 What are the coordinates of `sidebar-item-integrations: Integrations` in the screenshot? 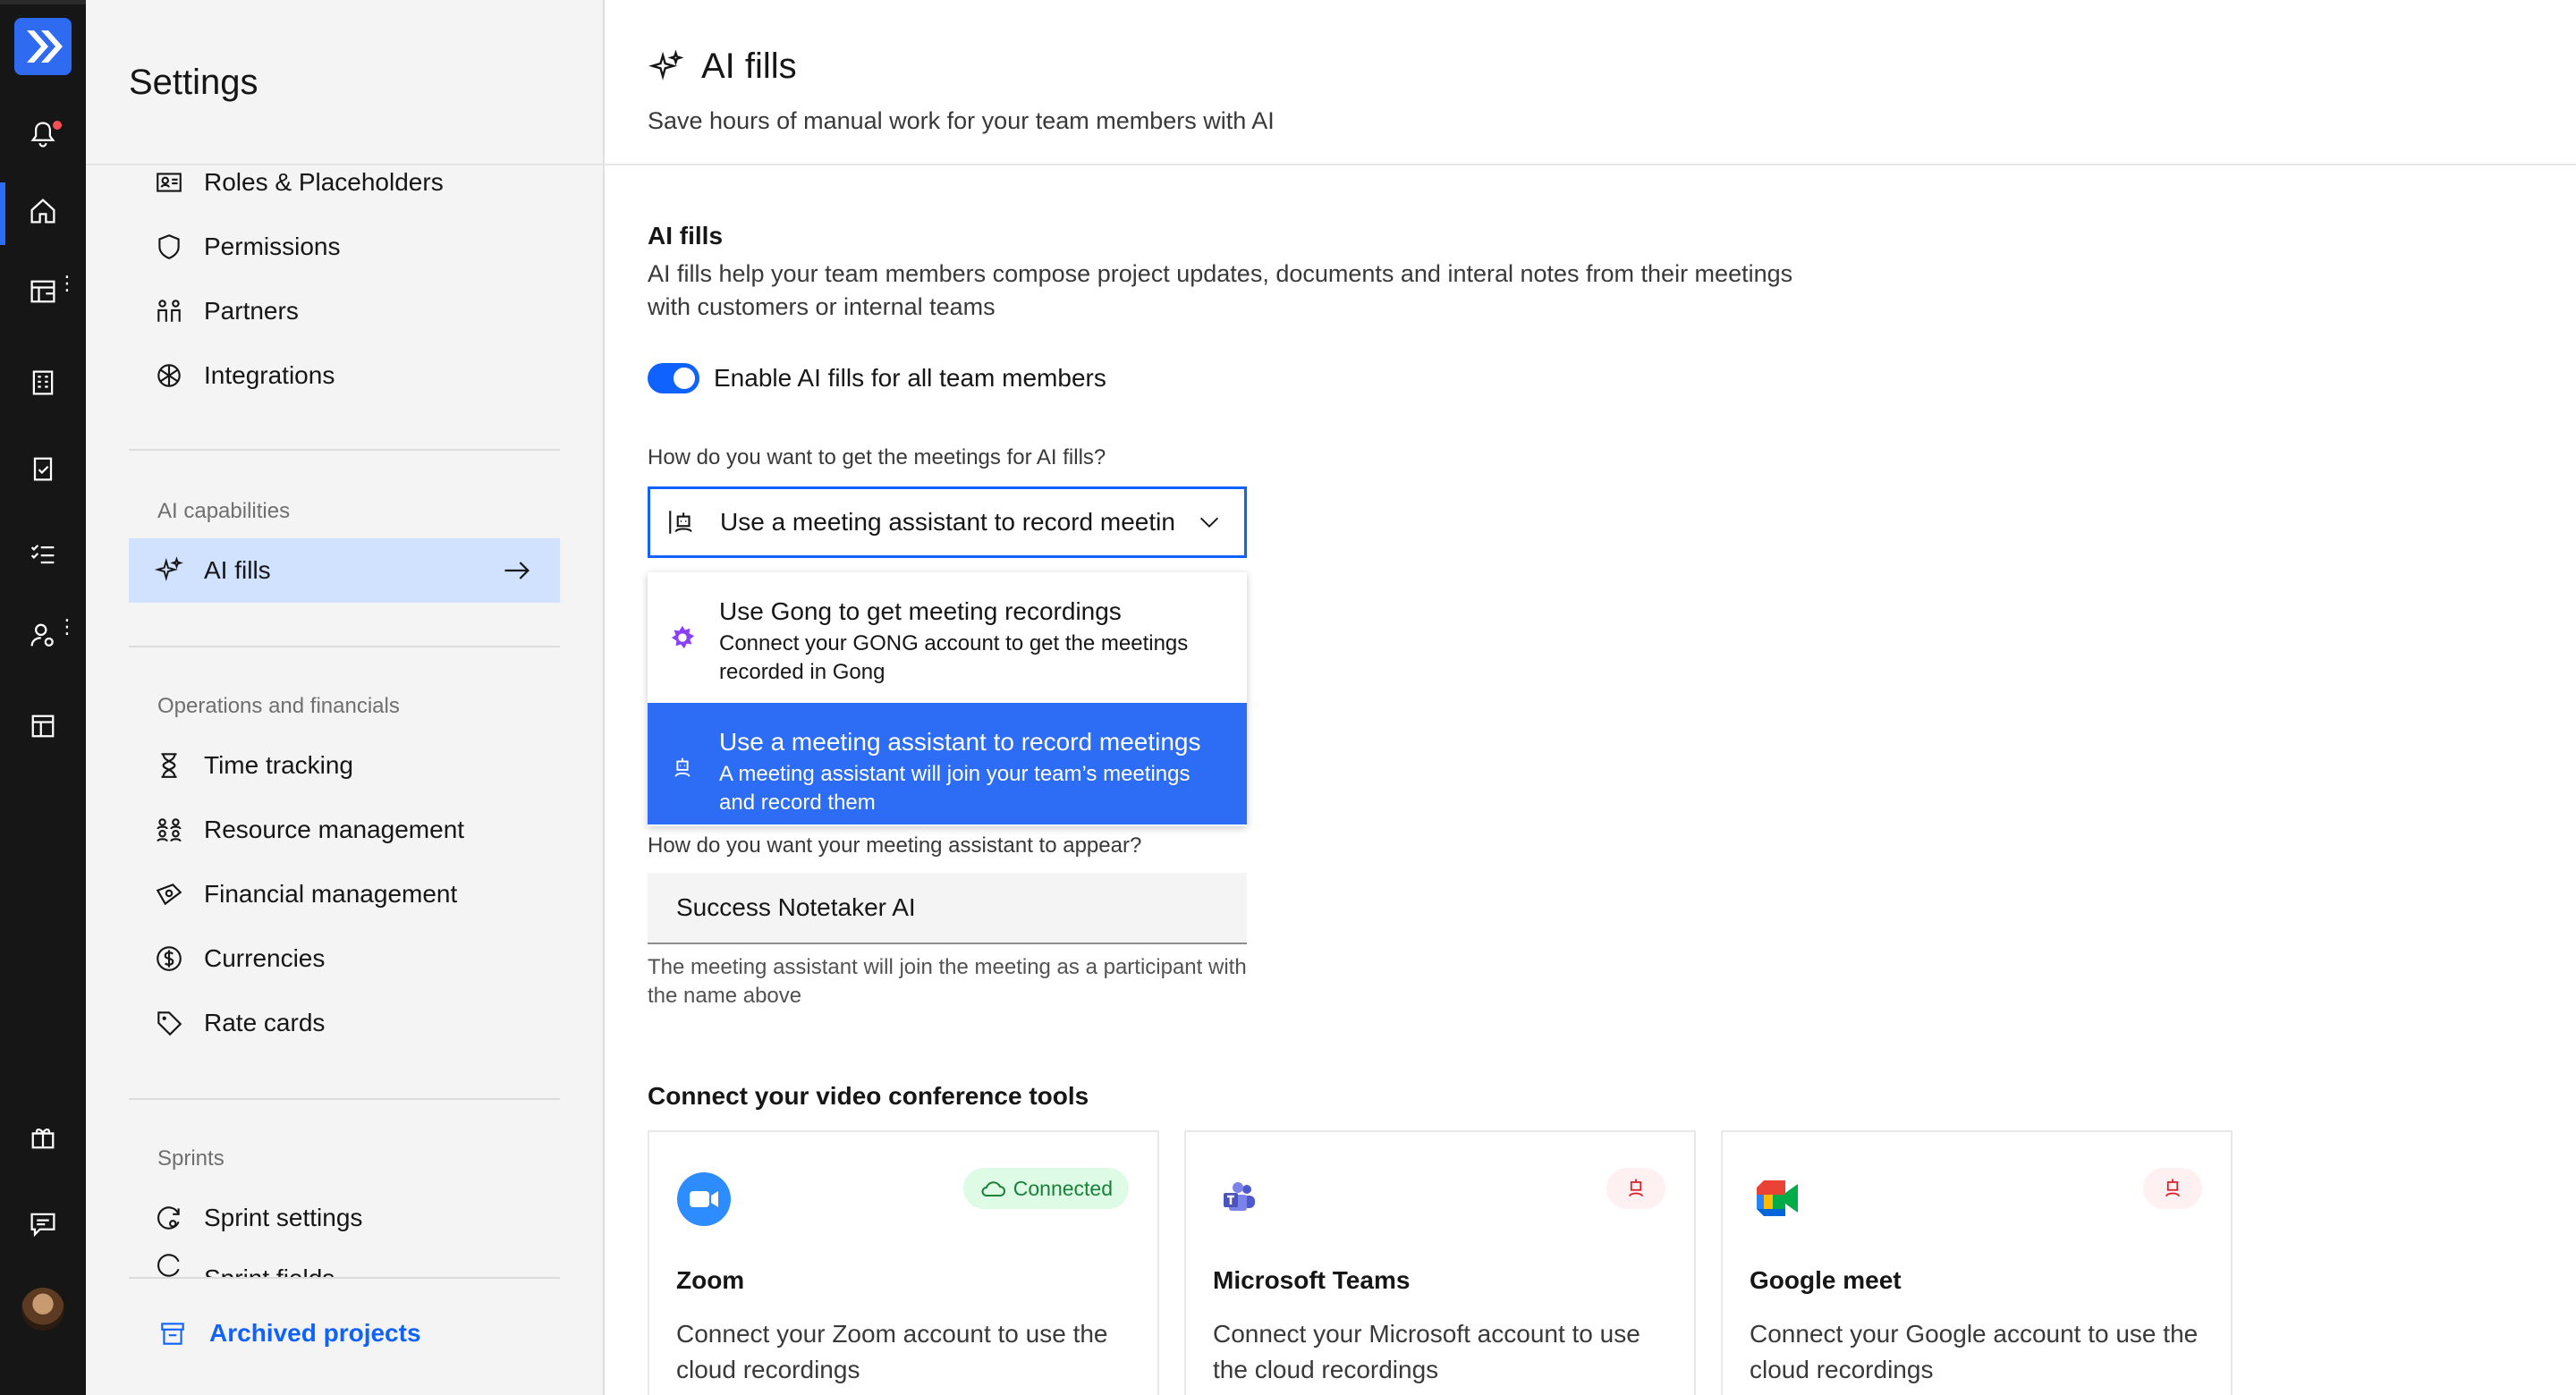 It's located at (344, 375).